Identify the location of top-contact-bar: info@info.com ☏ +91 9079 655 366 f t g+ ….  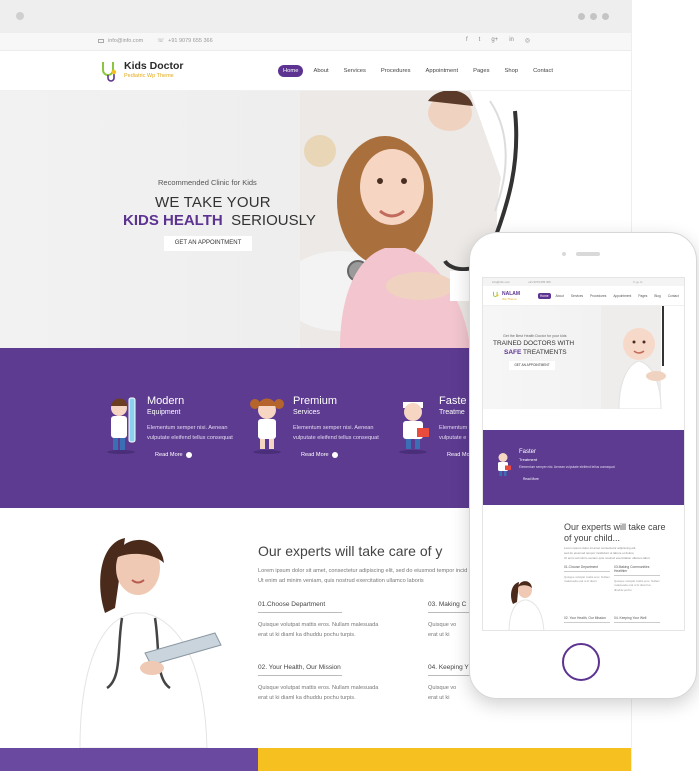
(315, 42).